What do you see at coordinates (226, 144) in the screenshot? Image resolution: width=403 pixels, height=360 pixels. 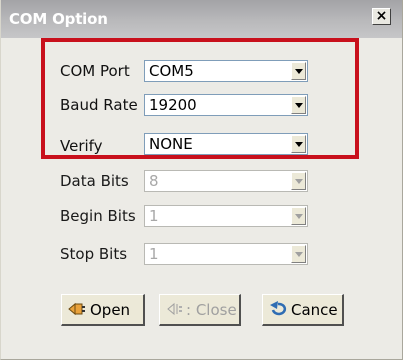 I see `verify-select: NONE` at bounding box center [226, 144].